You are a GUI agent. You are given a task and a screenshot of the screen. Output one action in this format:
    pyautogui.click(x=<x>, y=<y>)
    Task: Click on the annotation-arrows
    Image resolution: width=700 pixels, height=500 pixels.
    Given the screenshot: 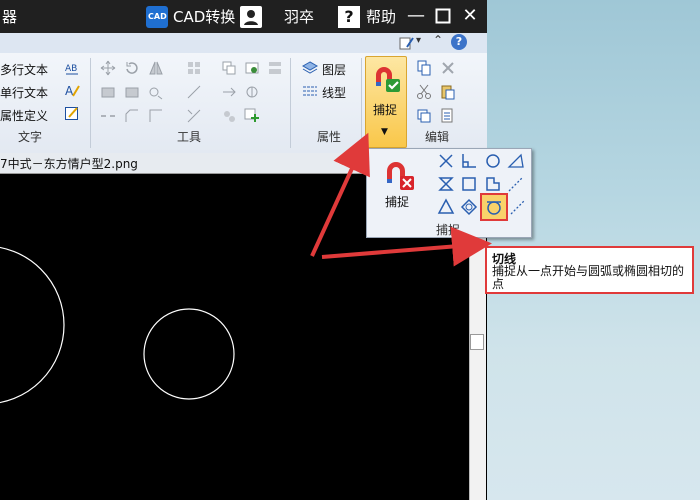 What is the action you would take?
    pyautogui.click(x=401, y=199)
    